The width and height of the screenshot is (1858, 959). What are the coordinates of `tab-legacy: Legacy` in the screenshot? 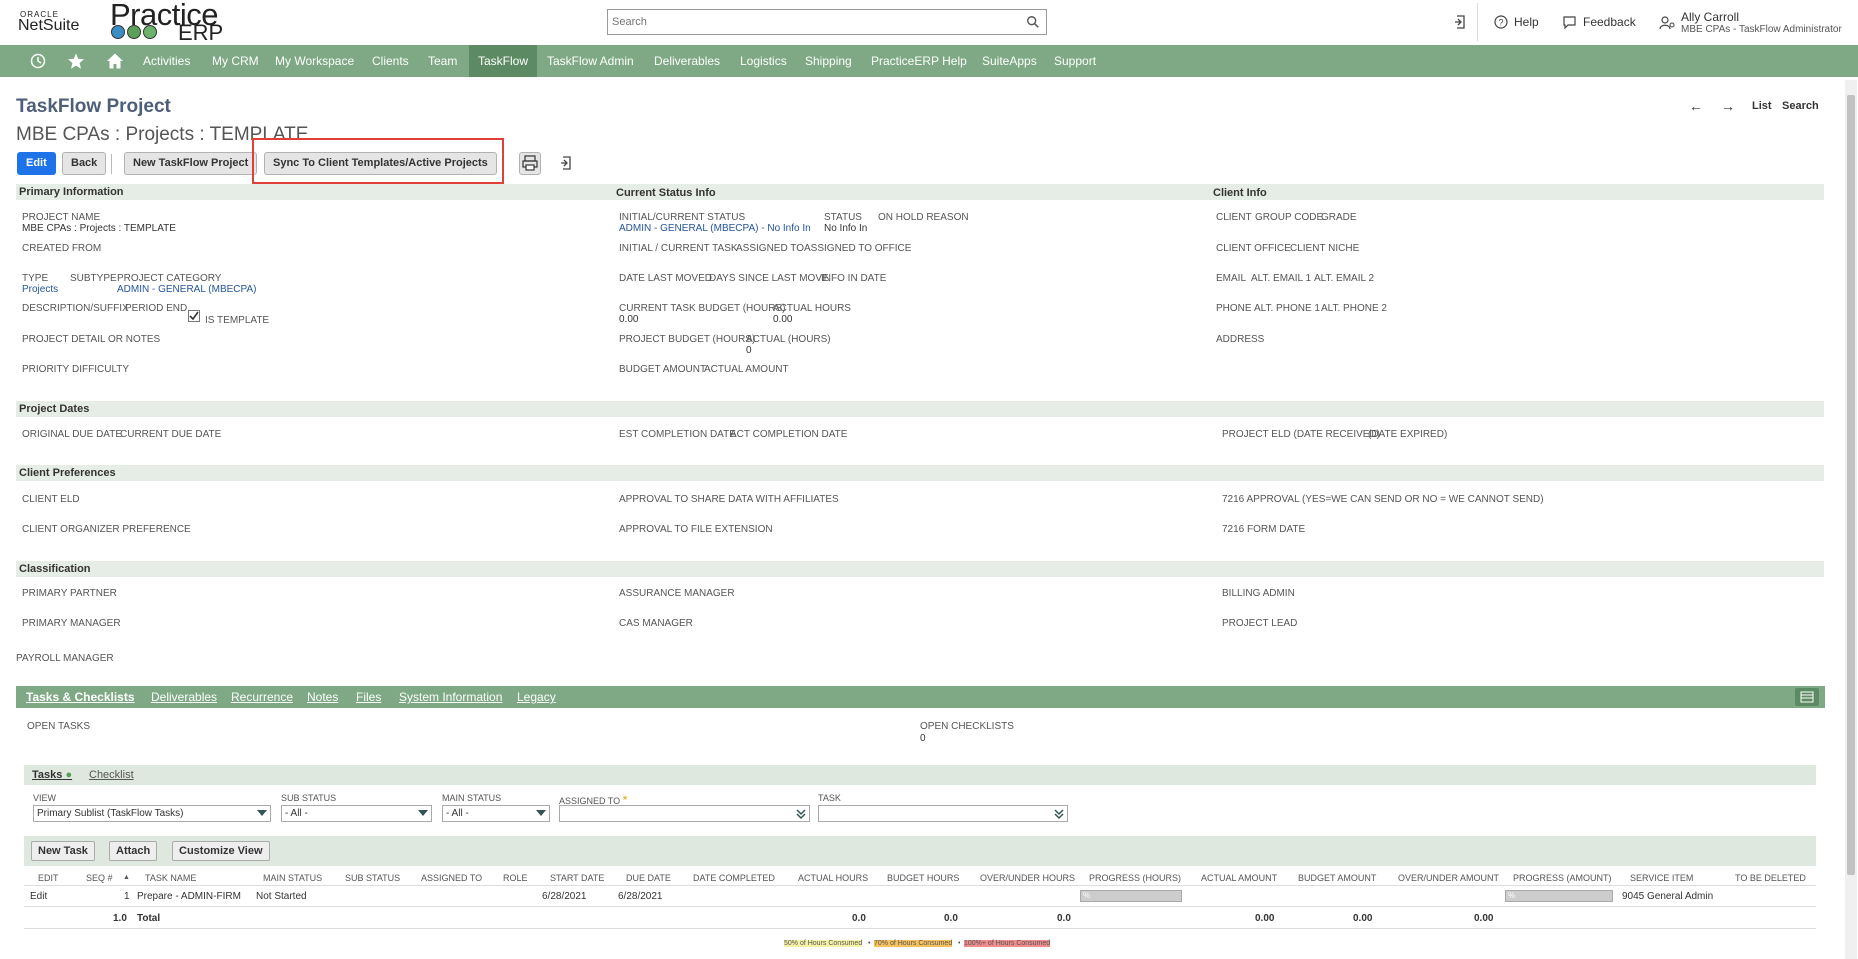 It's located at (536, 697).